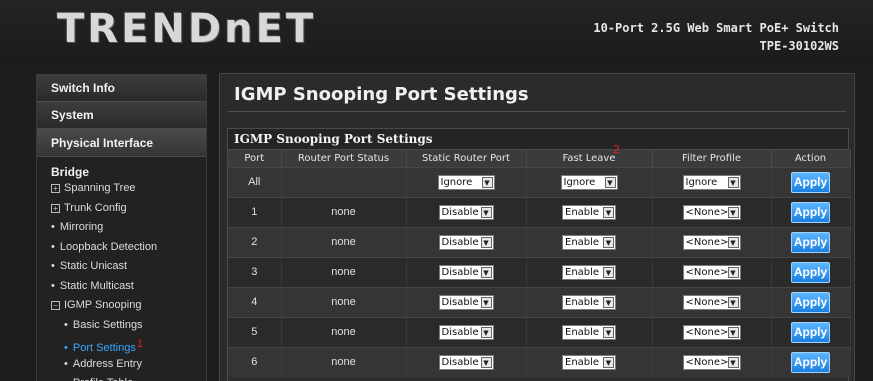 This screenshot has width=873, height=381. What do you see at coordinates (121, 88) in the screenshot?
I see `nav-switch-info: Switch Info` at bounding box center [121, 88].